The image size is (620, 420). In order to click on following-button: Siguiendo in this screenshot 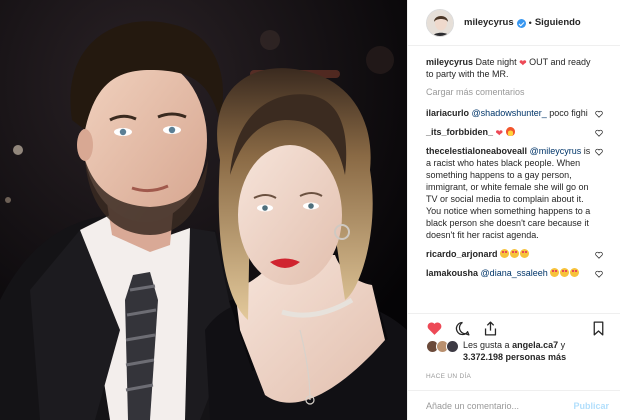, I will do `click(558, 22)`.